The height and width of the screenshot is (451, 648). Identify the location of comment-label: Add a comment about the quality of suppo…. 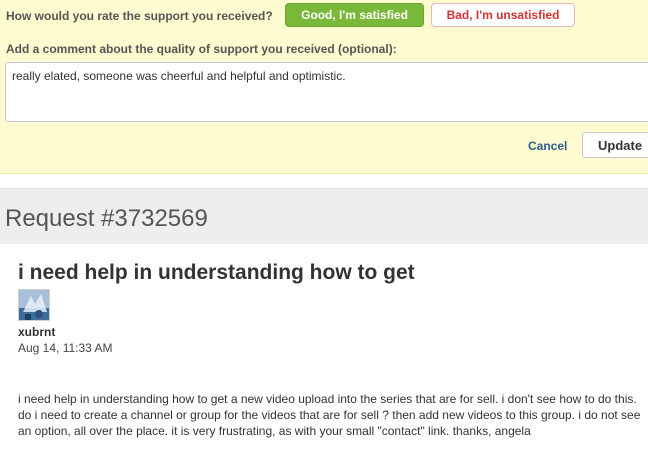
(201, 49).